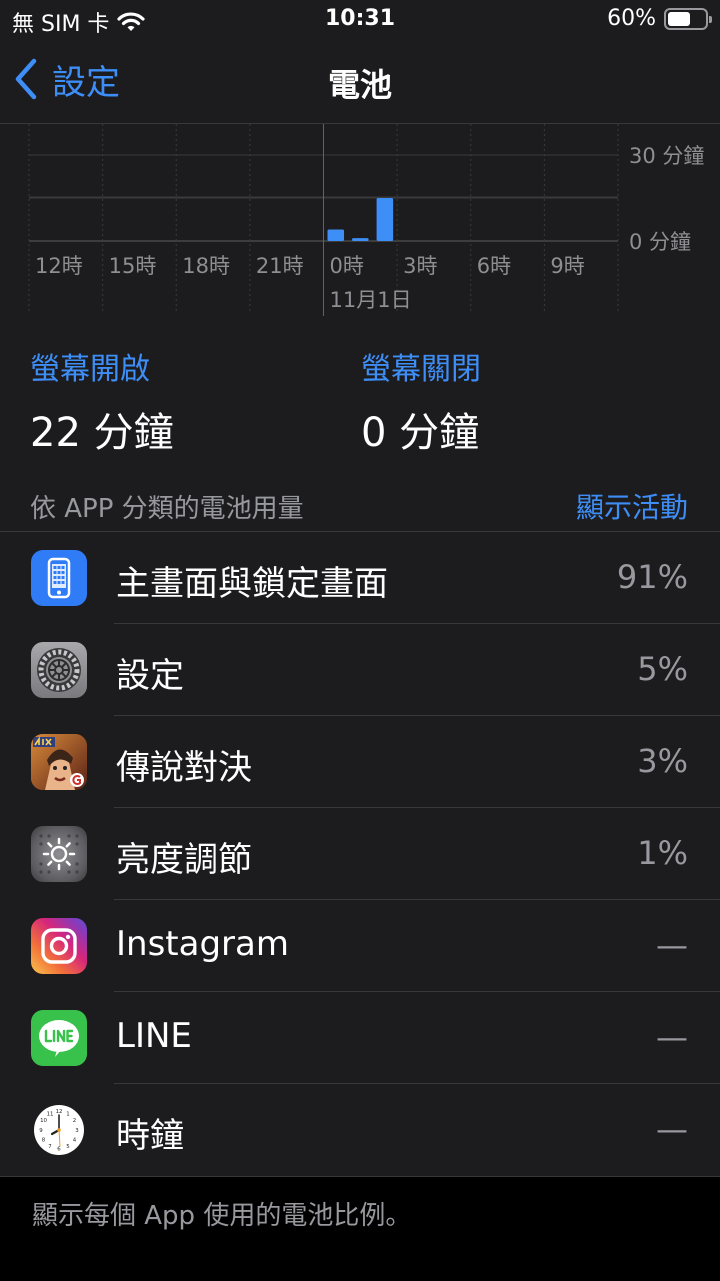 The height and width of the screenshot is (1281, 720). I want to click on chart-x-tick-label: 18時, so click(206, 266).